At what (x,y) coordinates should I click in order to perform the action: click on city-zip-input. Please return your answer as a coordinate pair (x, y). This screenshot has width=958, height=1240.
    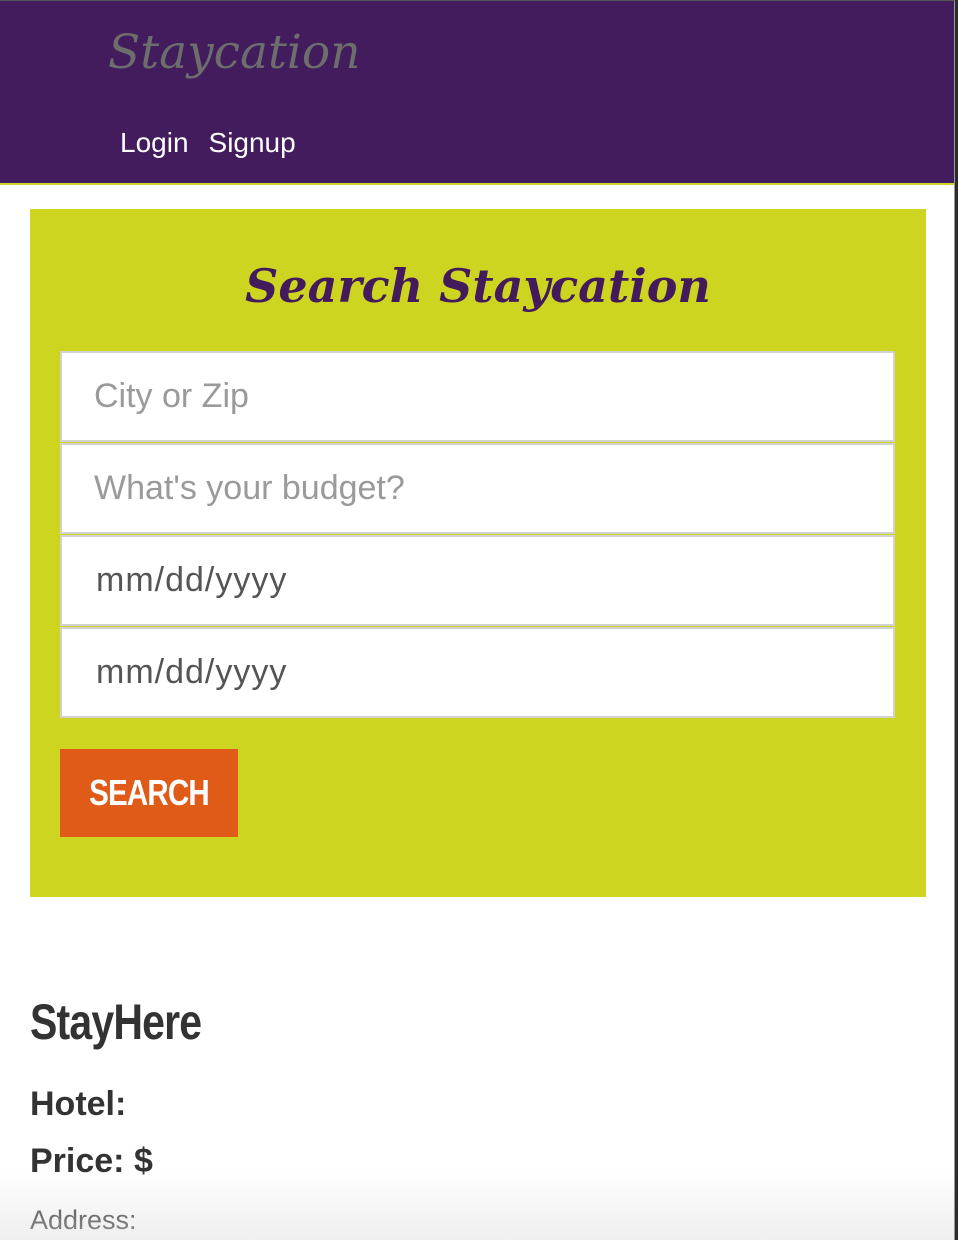
    Looking at the image, I should click on (477, 396).